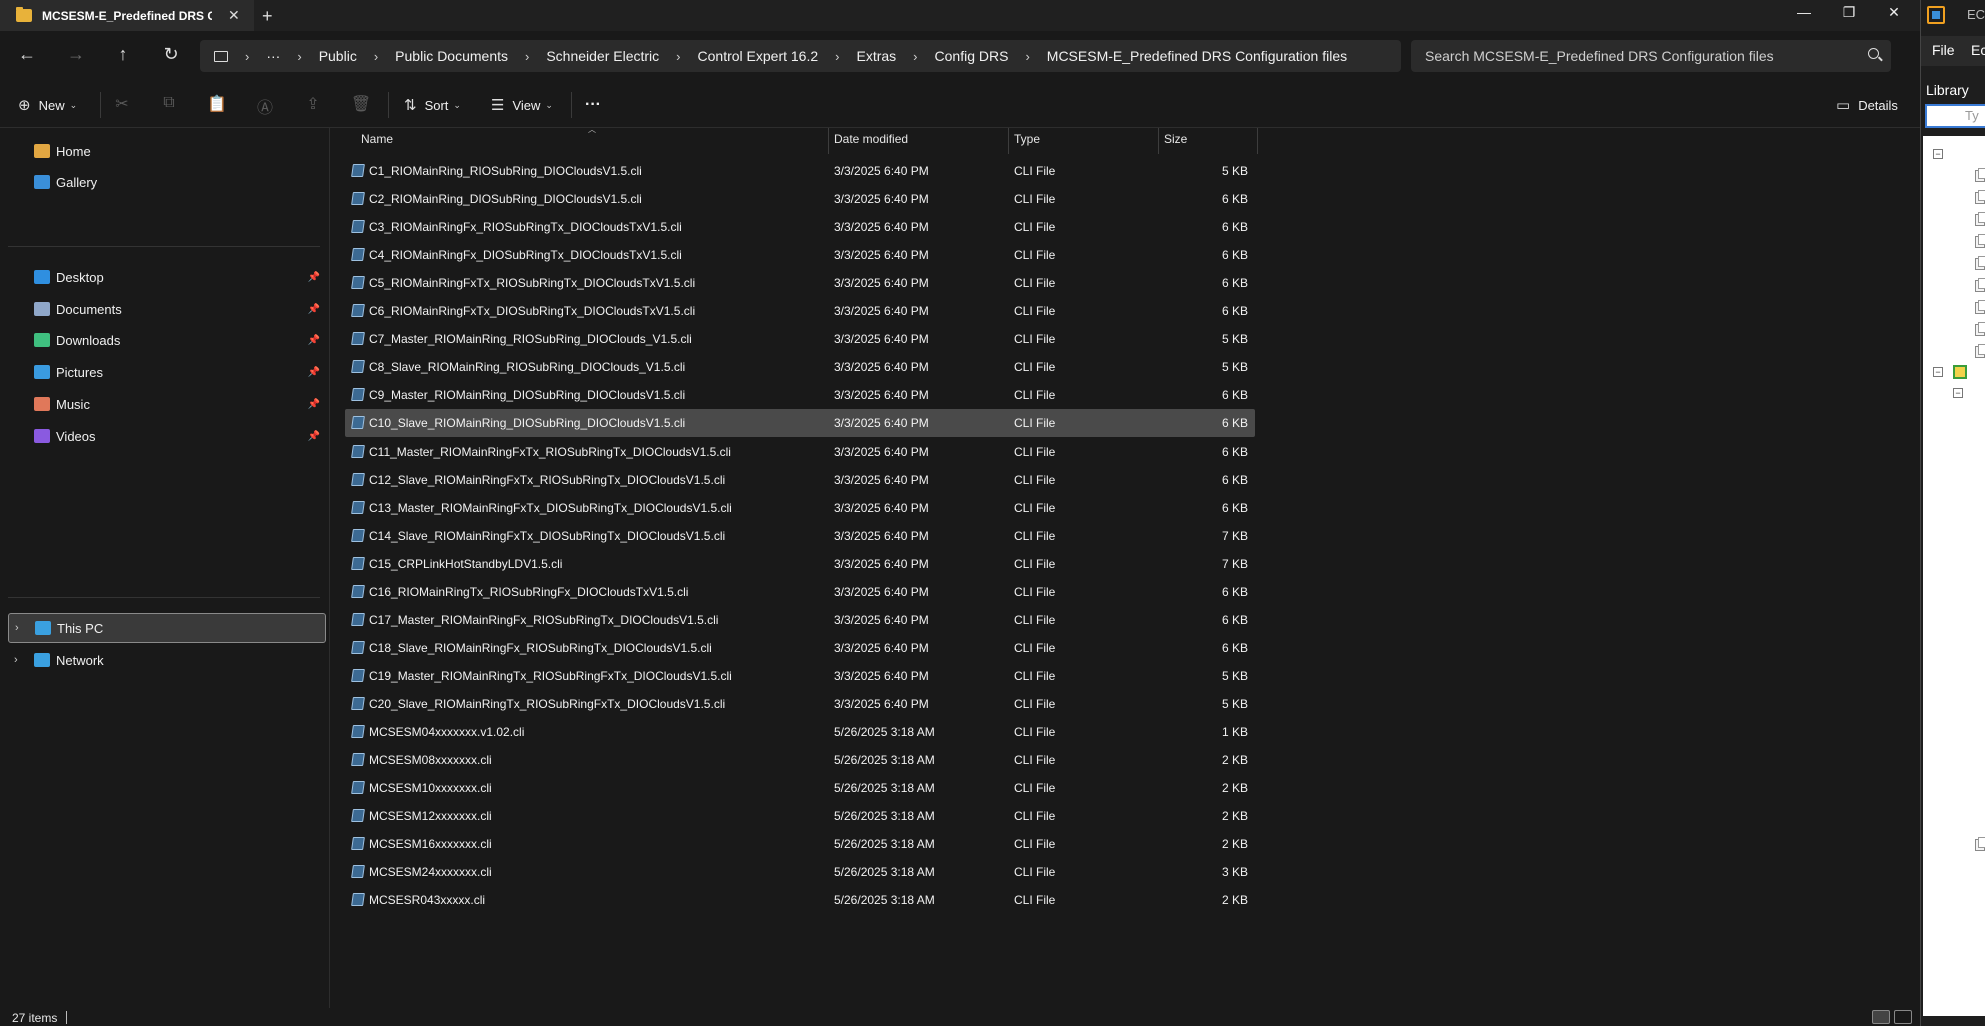  What do you see at coordinates (167, 182) in the screenshot?
I see `sidebar-item-gallery: Gallery` at bounding box center [167, 182].